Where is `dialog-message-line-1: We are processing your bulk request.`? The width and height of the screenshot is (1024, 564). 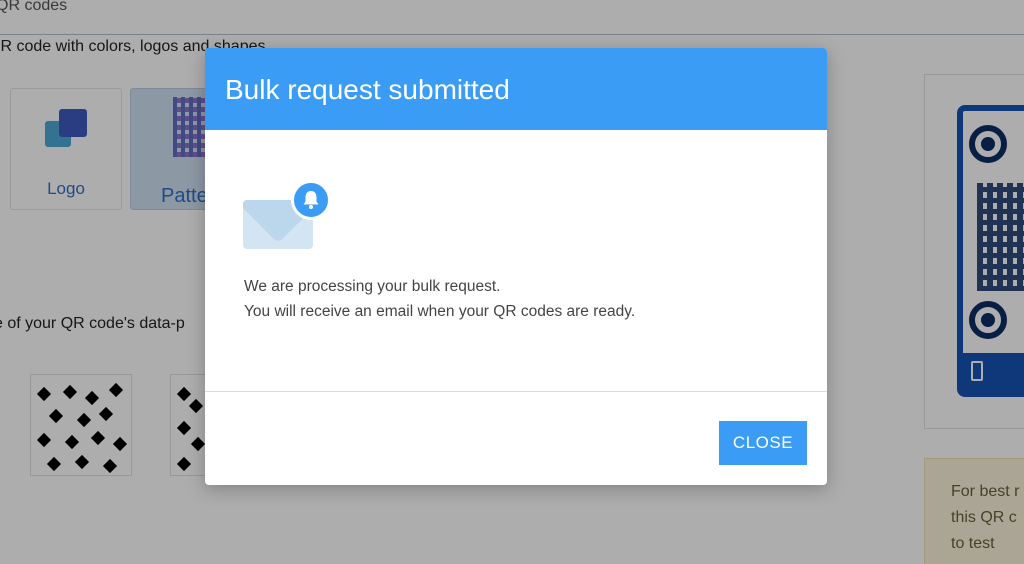 dialog-message-line-1: We are processing your bulk request. is located at coordinates (372, 286).